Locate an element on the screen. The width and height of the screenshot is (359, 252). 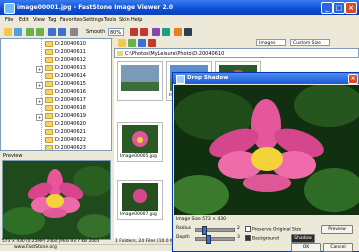
dialog-icon is located at coordinates (180, 79).